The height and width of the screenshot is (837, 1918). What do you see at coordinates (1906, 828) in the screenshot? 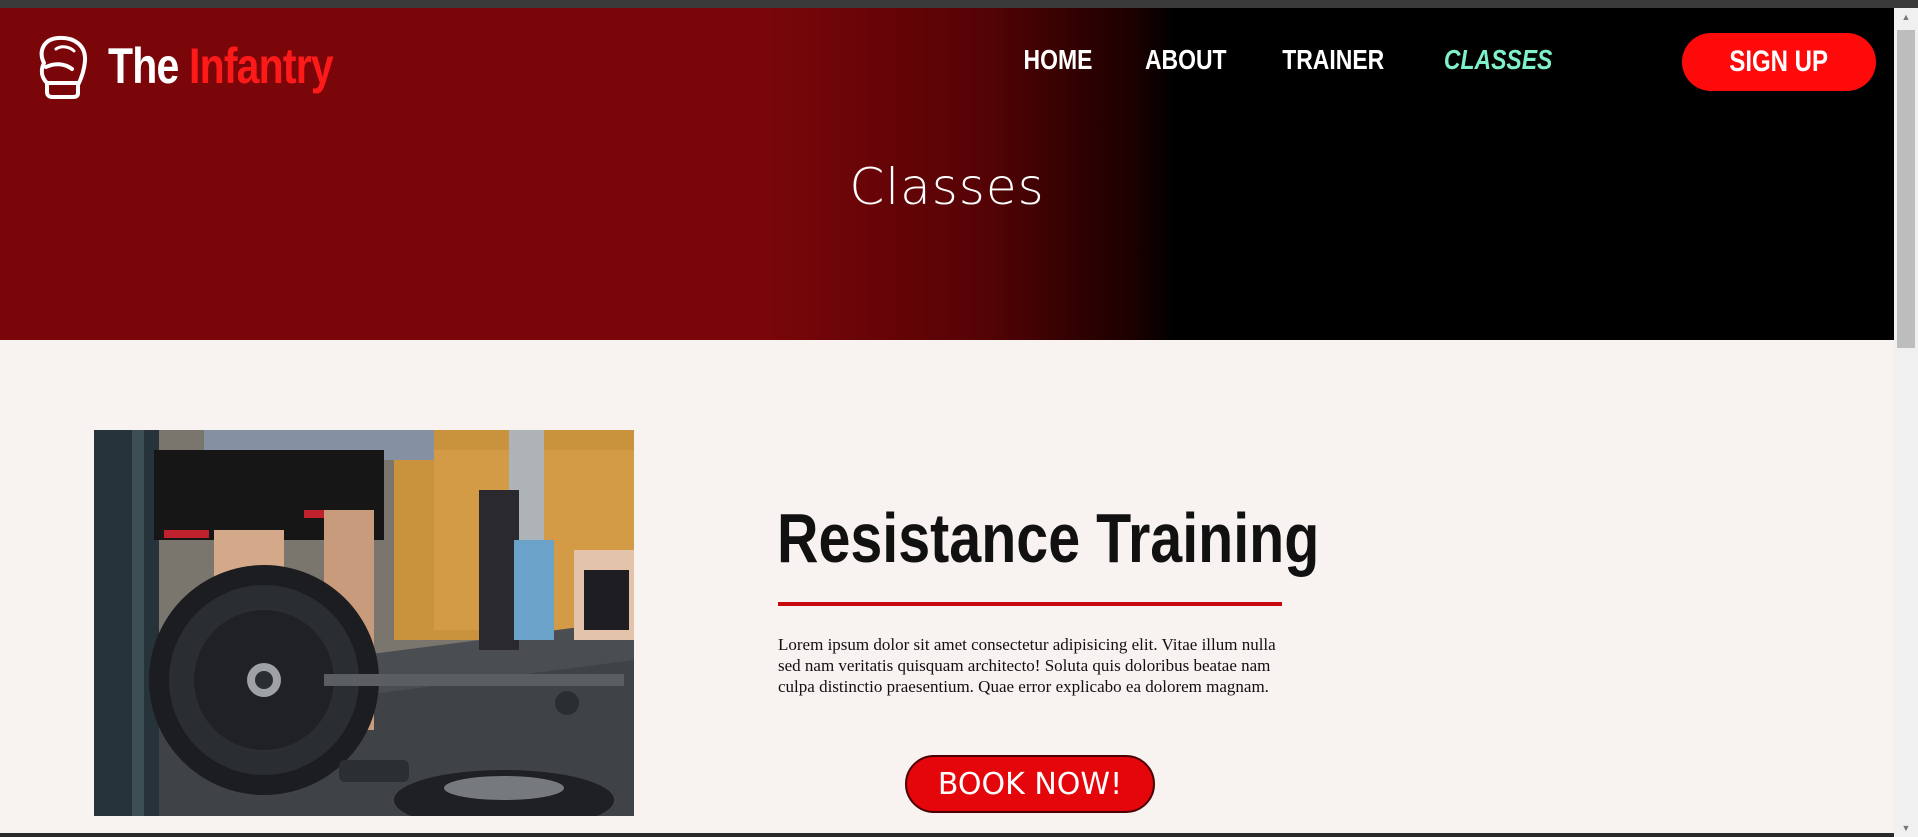
I see `scroll-down-arrow-icon: ▼` at bounding box center [1906, 828].